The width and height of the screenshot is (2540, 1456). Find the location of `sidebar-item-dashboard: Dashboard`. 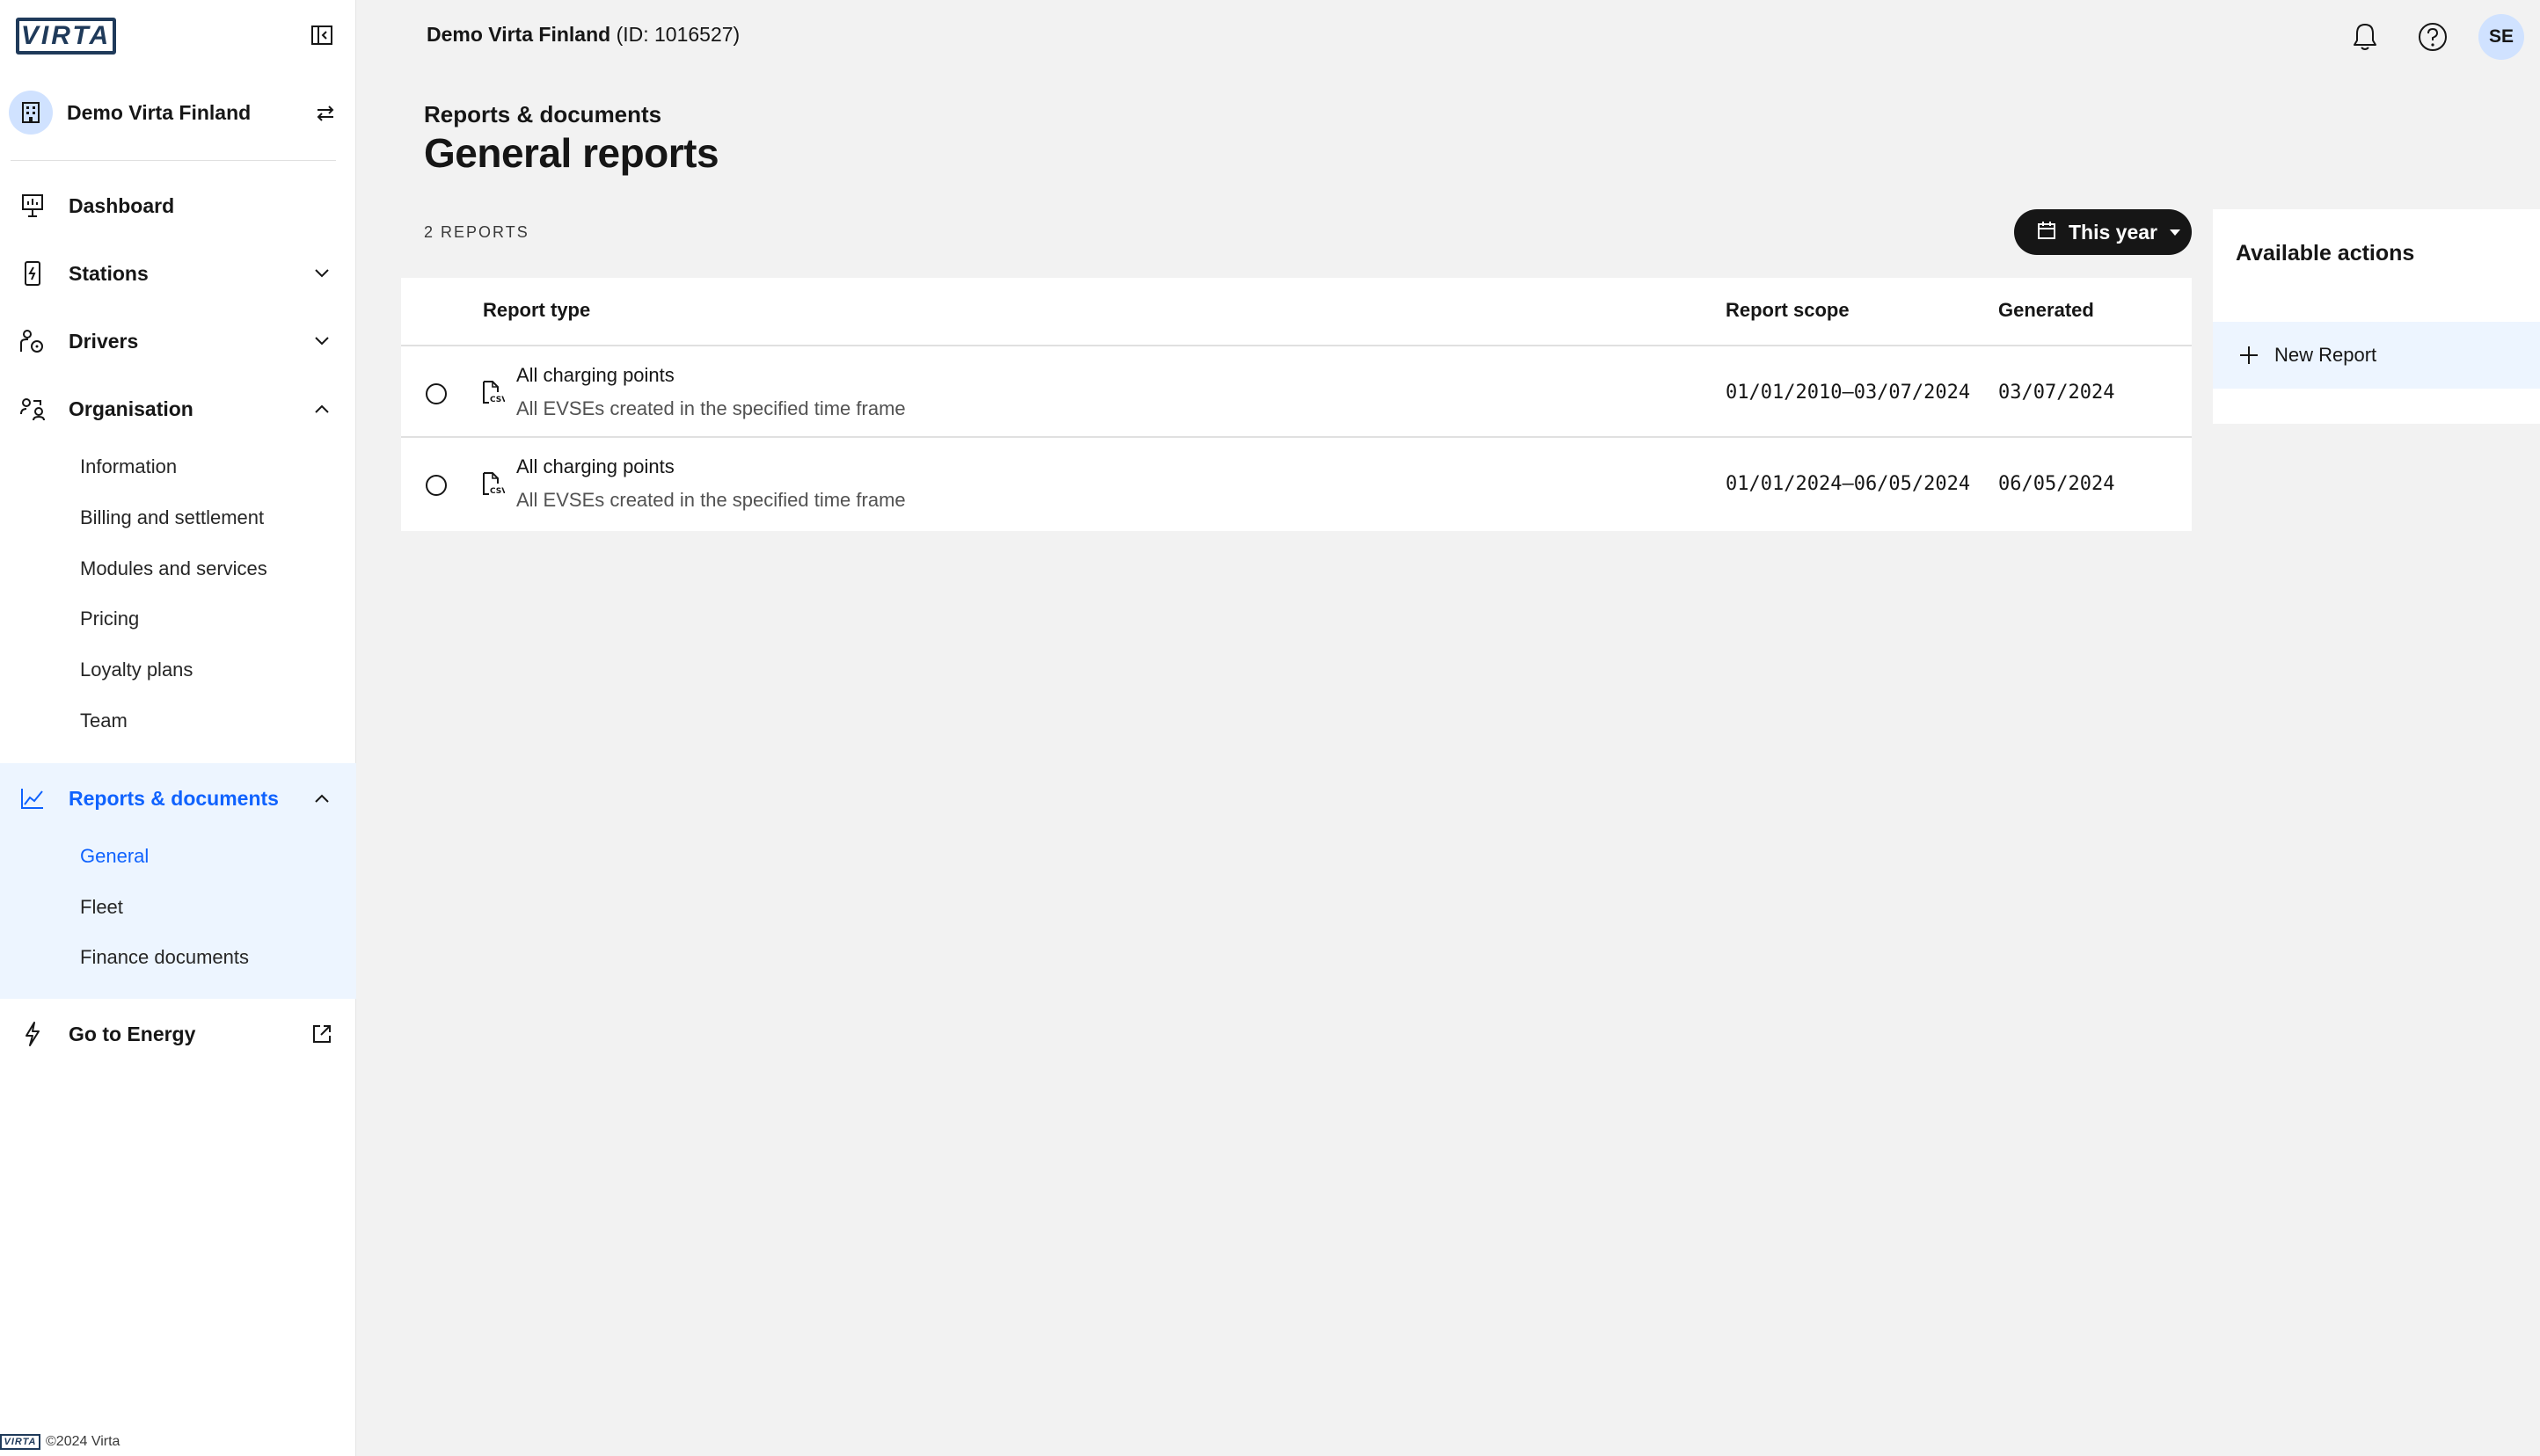

sidebar-item-dashboard: Dashboard is located at coordinates (178, 205).